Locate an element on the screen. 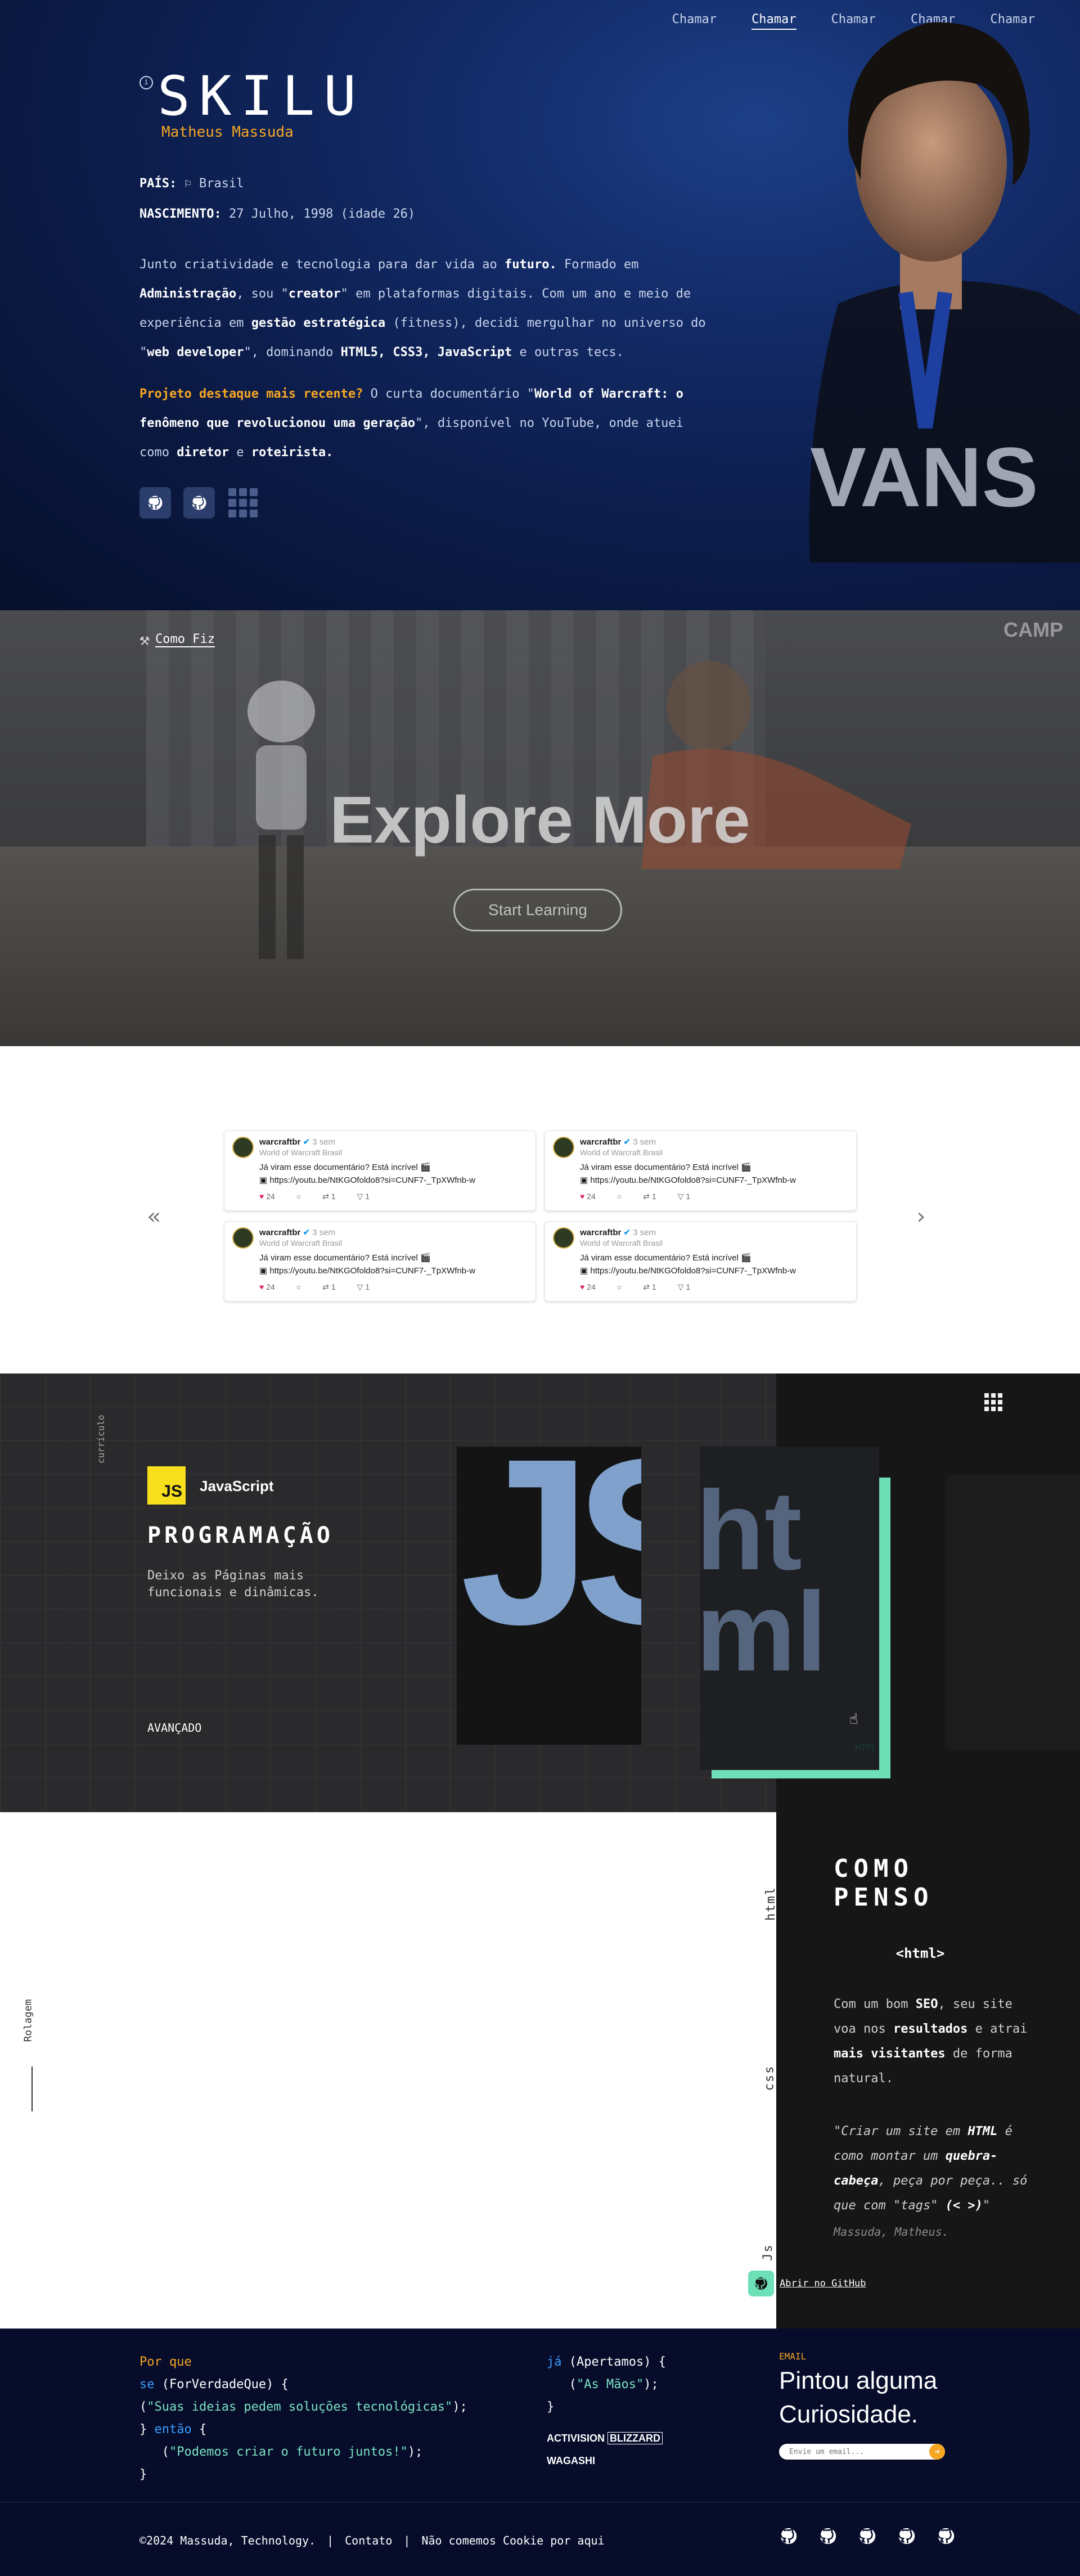  bio-text: e is located at coordinates (239, 452).